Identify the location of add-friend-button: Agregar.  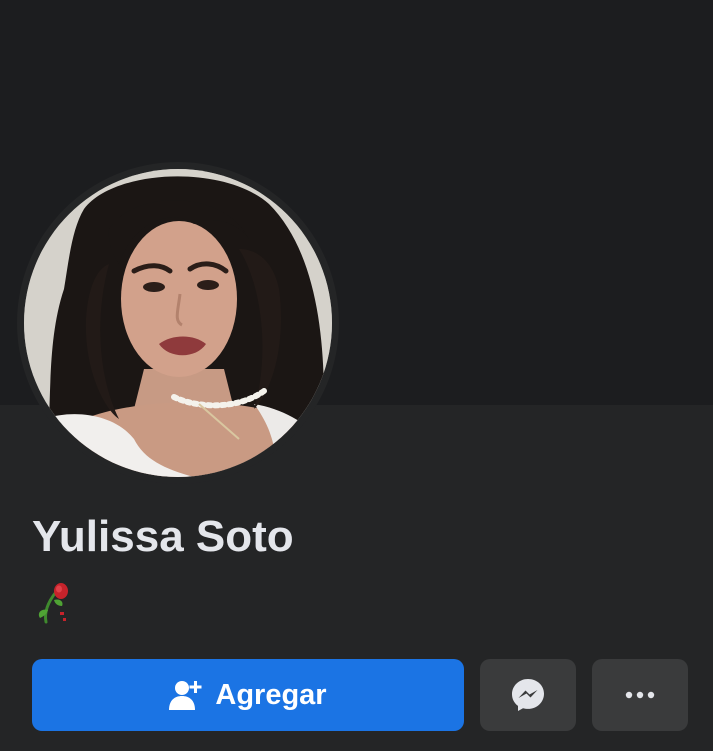
(248, 695).